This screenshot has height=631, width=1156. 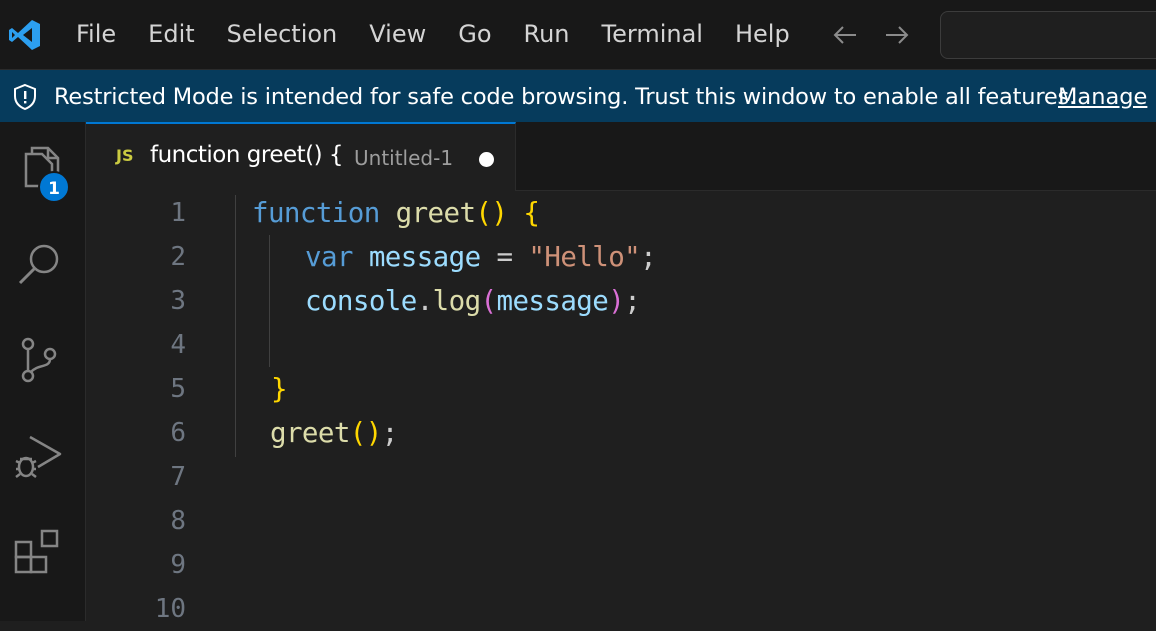 I want to click on search-icon, so click(x=39, y=264).